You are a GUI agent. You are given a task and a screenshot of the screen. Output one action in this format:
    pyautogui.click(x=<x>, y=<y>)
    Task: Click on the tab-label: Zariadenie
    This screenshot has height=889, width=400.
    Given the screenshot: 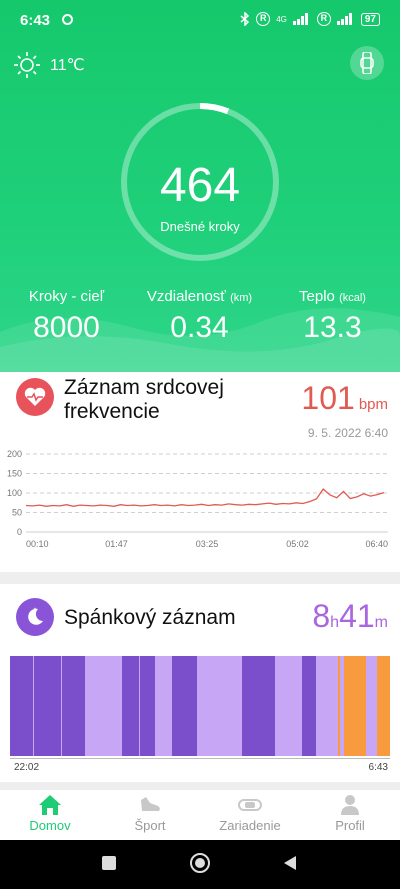 What is the action you would take?
    pyautogui.click(x=250, y=825)
    